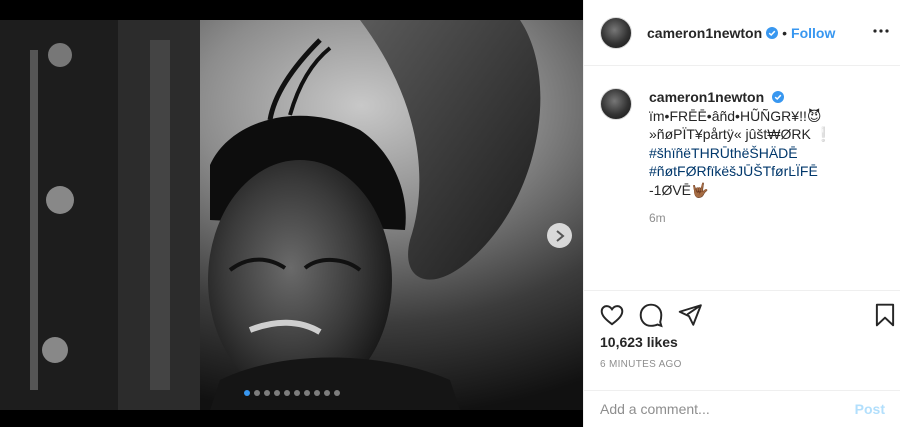 The width and height of the screenshot is (900, 427). What do you see at coordinates (735, 115) in the screenshot?
I see `caption-line: ïm•FRĒĒ•âñd•HŨÑGR¥!!😈` at bounding box center [735, 115].